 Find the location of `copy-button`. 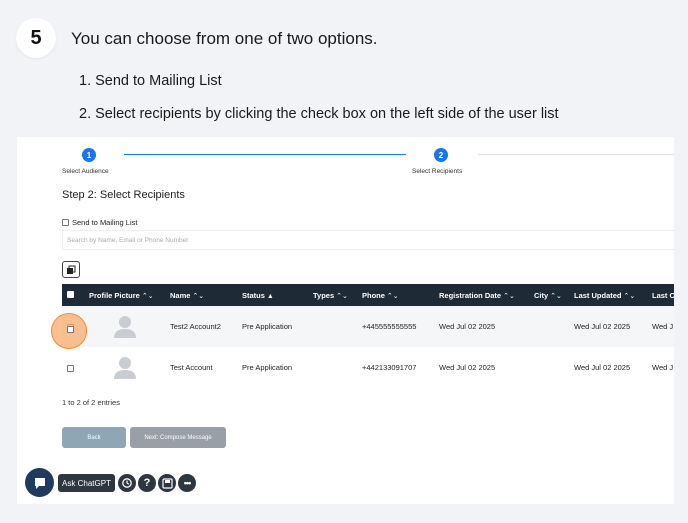

copy-button is located at coordinates (71, 269).